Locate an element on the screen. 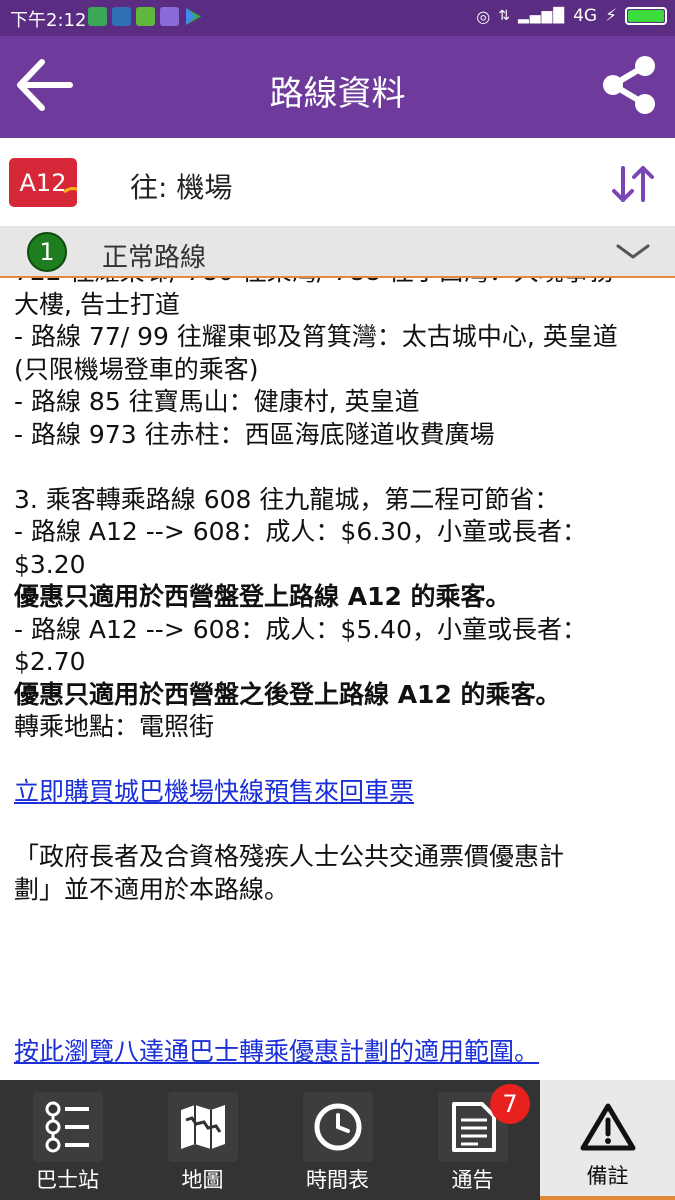 The width and height of the screenshot is (675, 1200). variant-number-badge: 1 is located at coordinates (47, 252).